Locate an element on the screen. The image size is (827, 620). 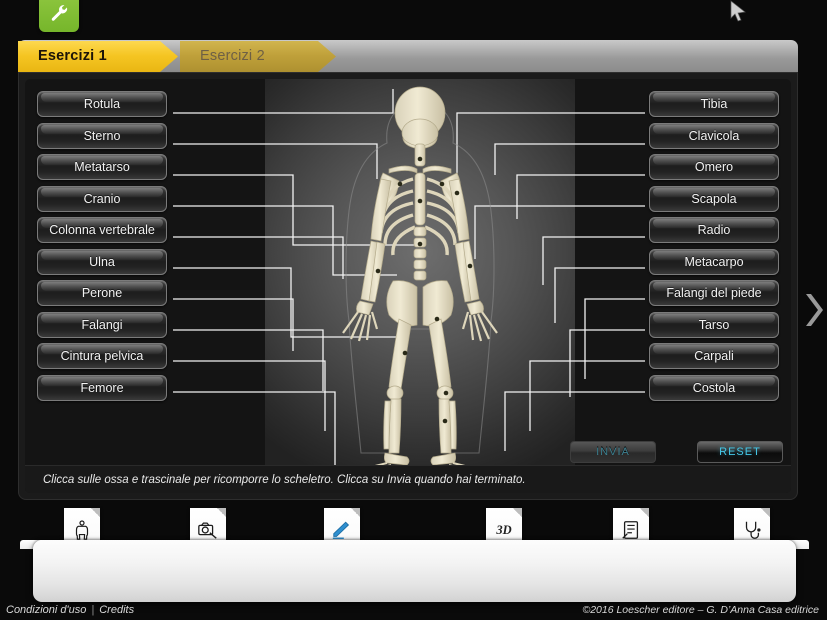
tab-esercizi-1: Esercizi 1 is located at coordinates (98, 56).